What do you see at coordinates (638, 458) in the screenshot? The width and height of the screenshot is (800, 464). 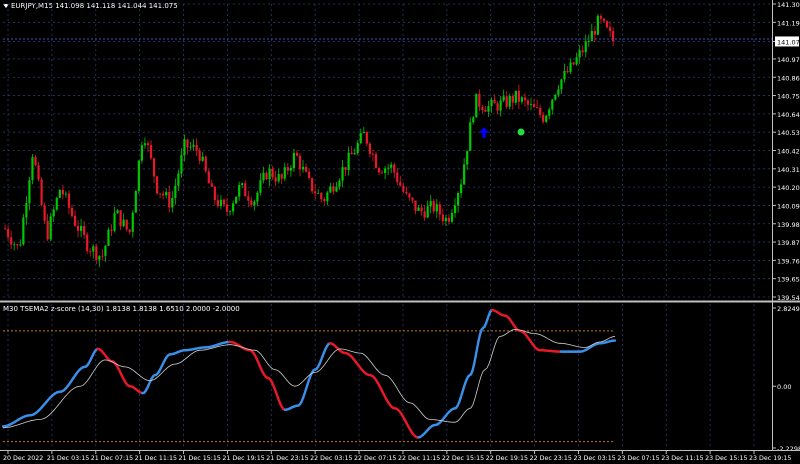 I see `time-tick-label: 23 Dec 07:15` at bounding box center [638, 458].